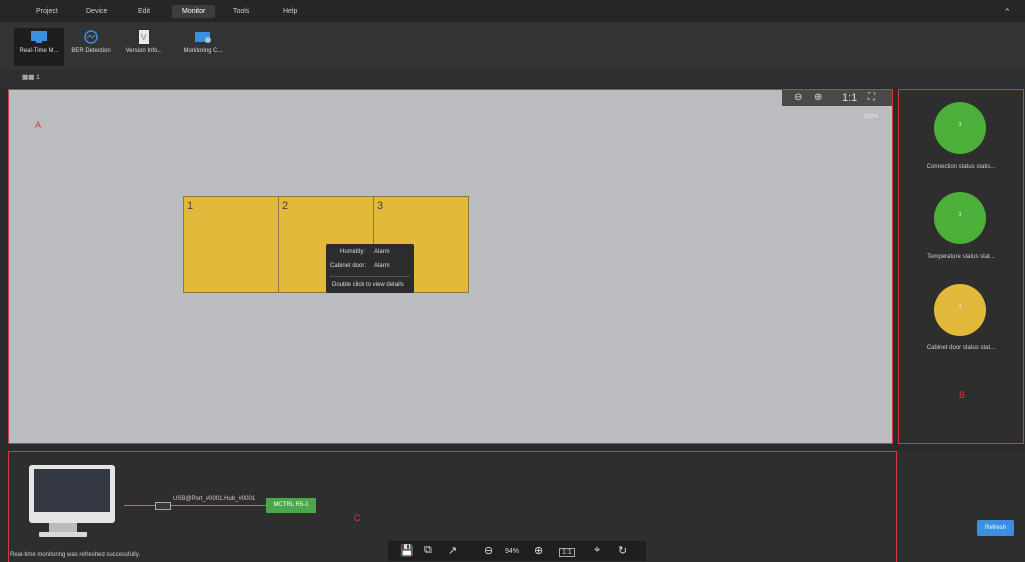 Image resolution: width=1025 pixels, height=562 pixels. Describe the element at coordinates (291, 505) in the screenshot. I see `controller-device: MCTRL R5-1` at that location.